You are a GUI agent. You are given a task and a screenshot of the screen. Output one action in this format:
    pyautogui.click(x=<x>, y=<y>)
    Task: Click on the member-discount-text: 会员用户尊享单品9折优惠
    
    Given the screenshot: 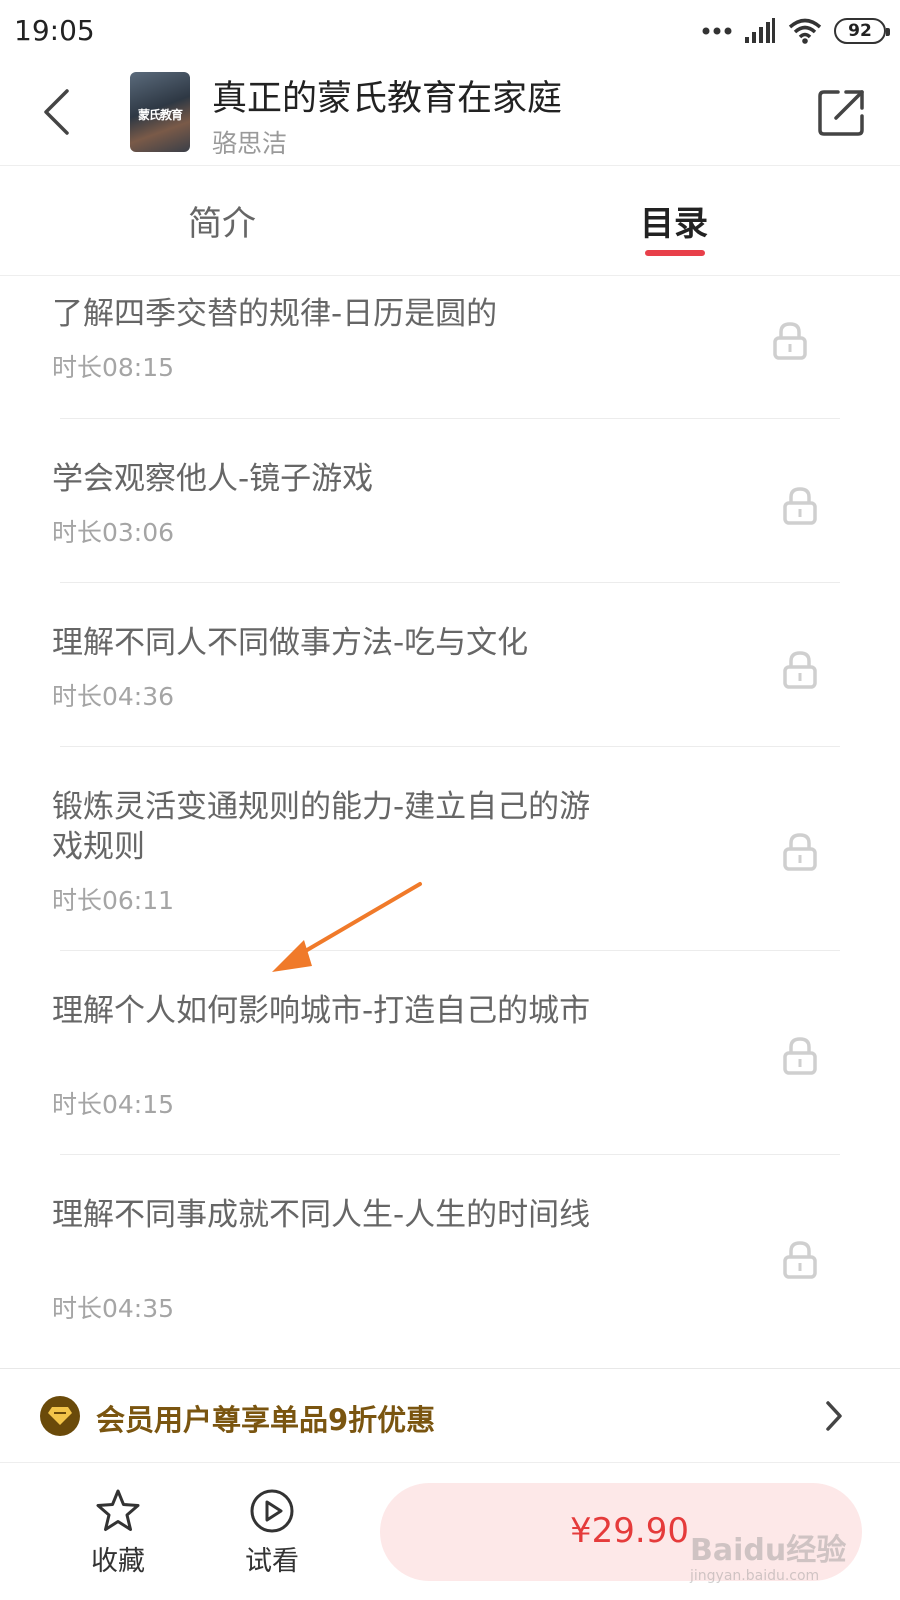 What is the action you would take?
    pyautogui.click(x=266, y=1420)
    